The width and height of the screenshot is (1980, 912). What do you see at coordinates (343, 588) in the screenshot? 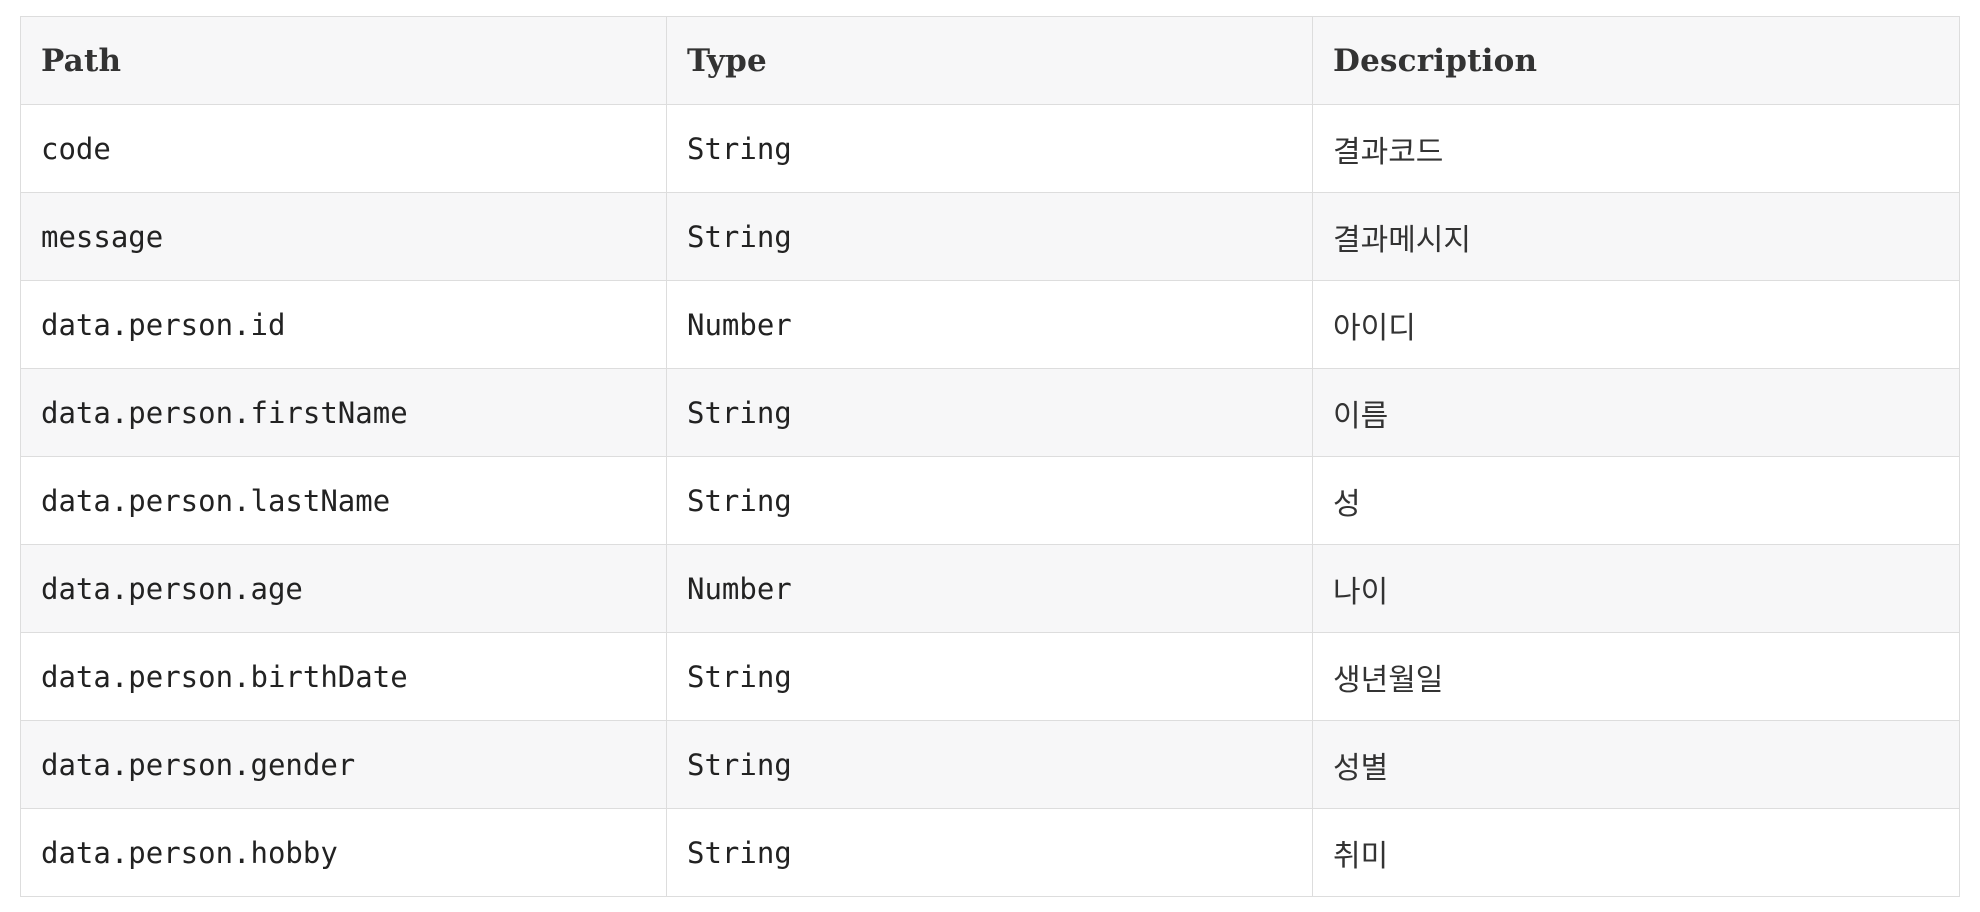
I see `cell-path: data.person.age` at bounding box center [343, 588].